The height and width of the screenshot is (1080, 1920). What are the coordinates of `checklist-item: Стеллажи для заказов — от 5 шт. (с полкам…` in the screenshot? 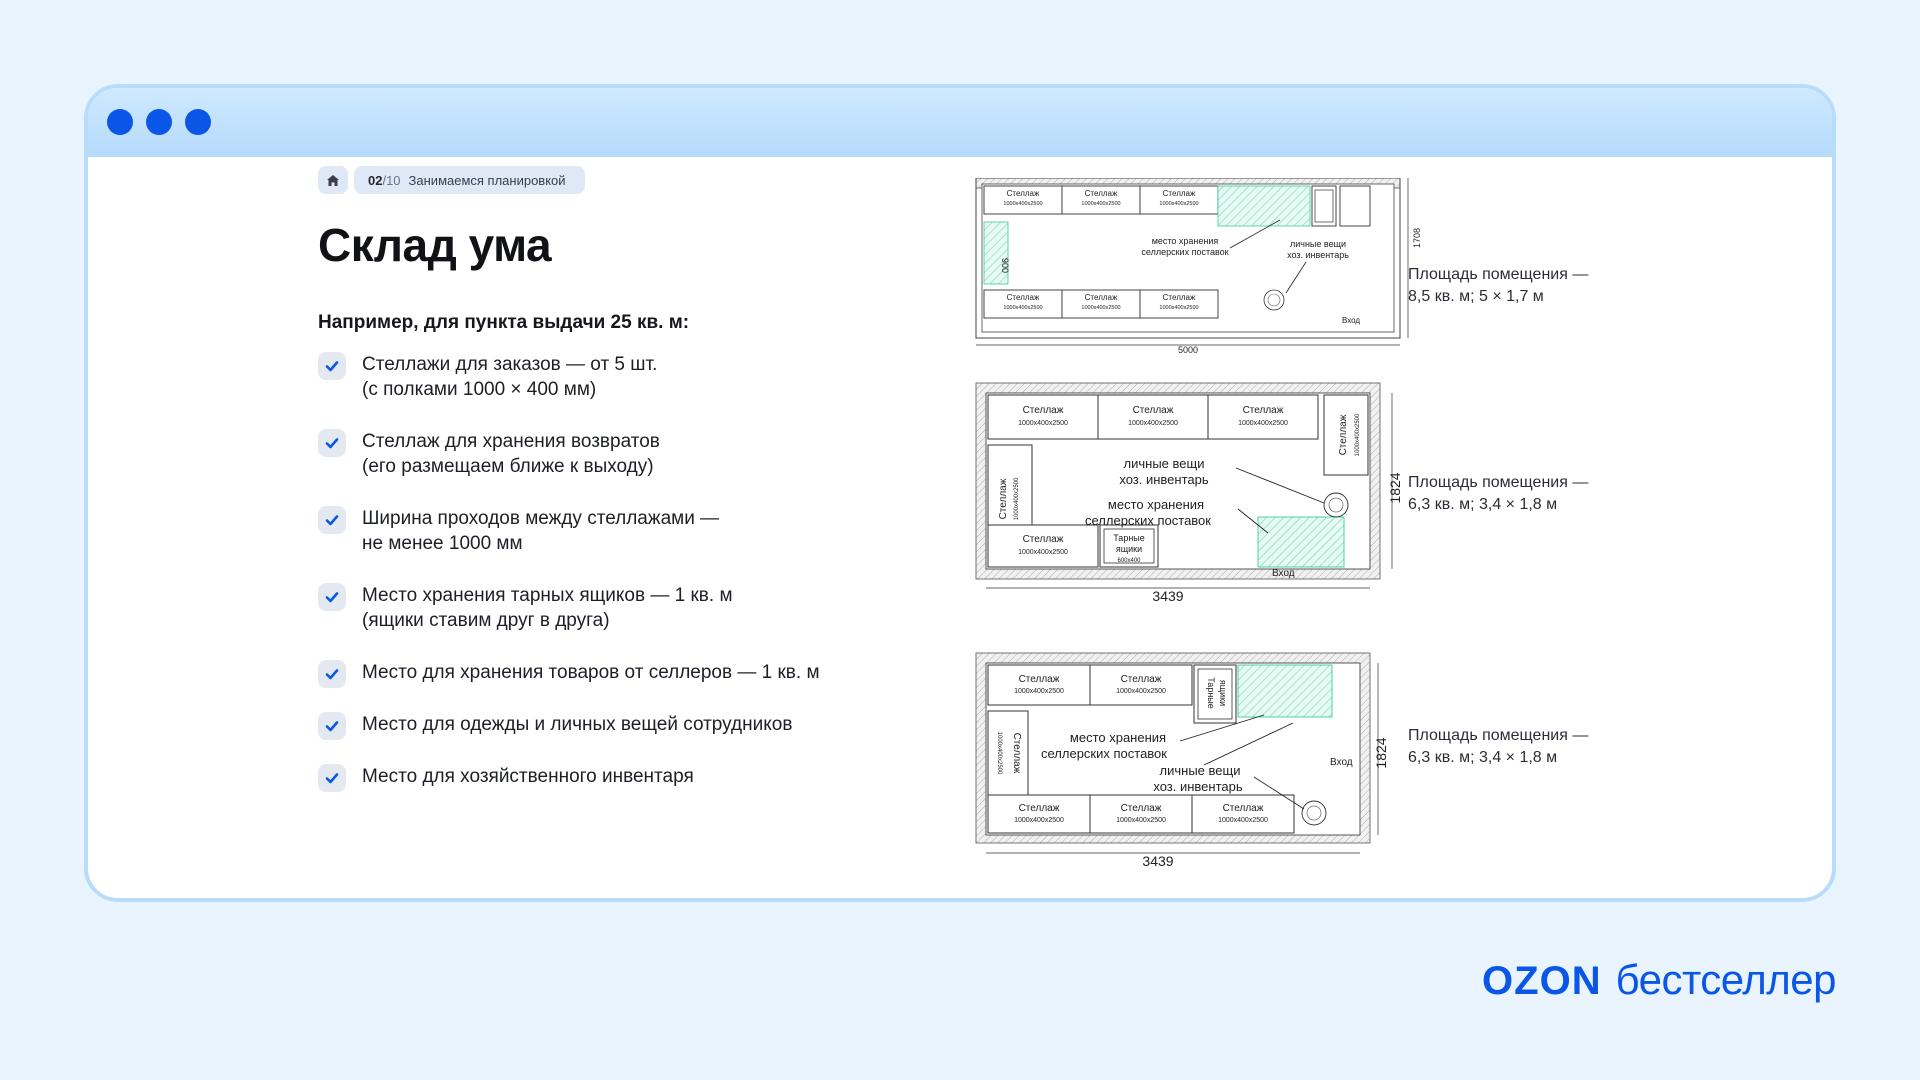 It's located at (487, 377).